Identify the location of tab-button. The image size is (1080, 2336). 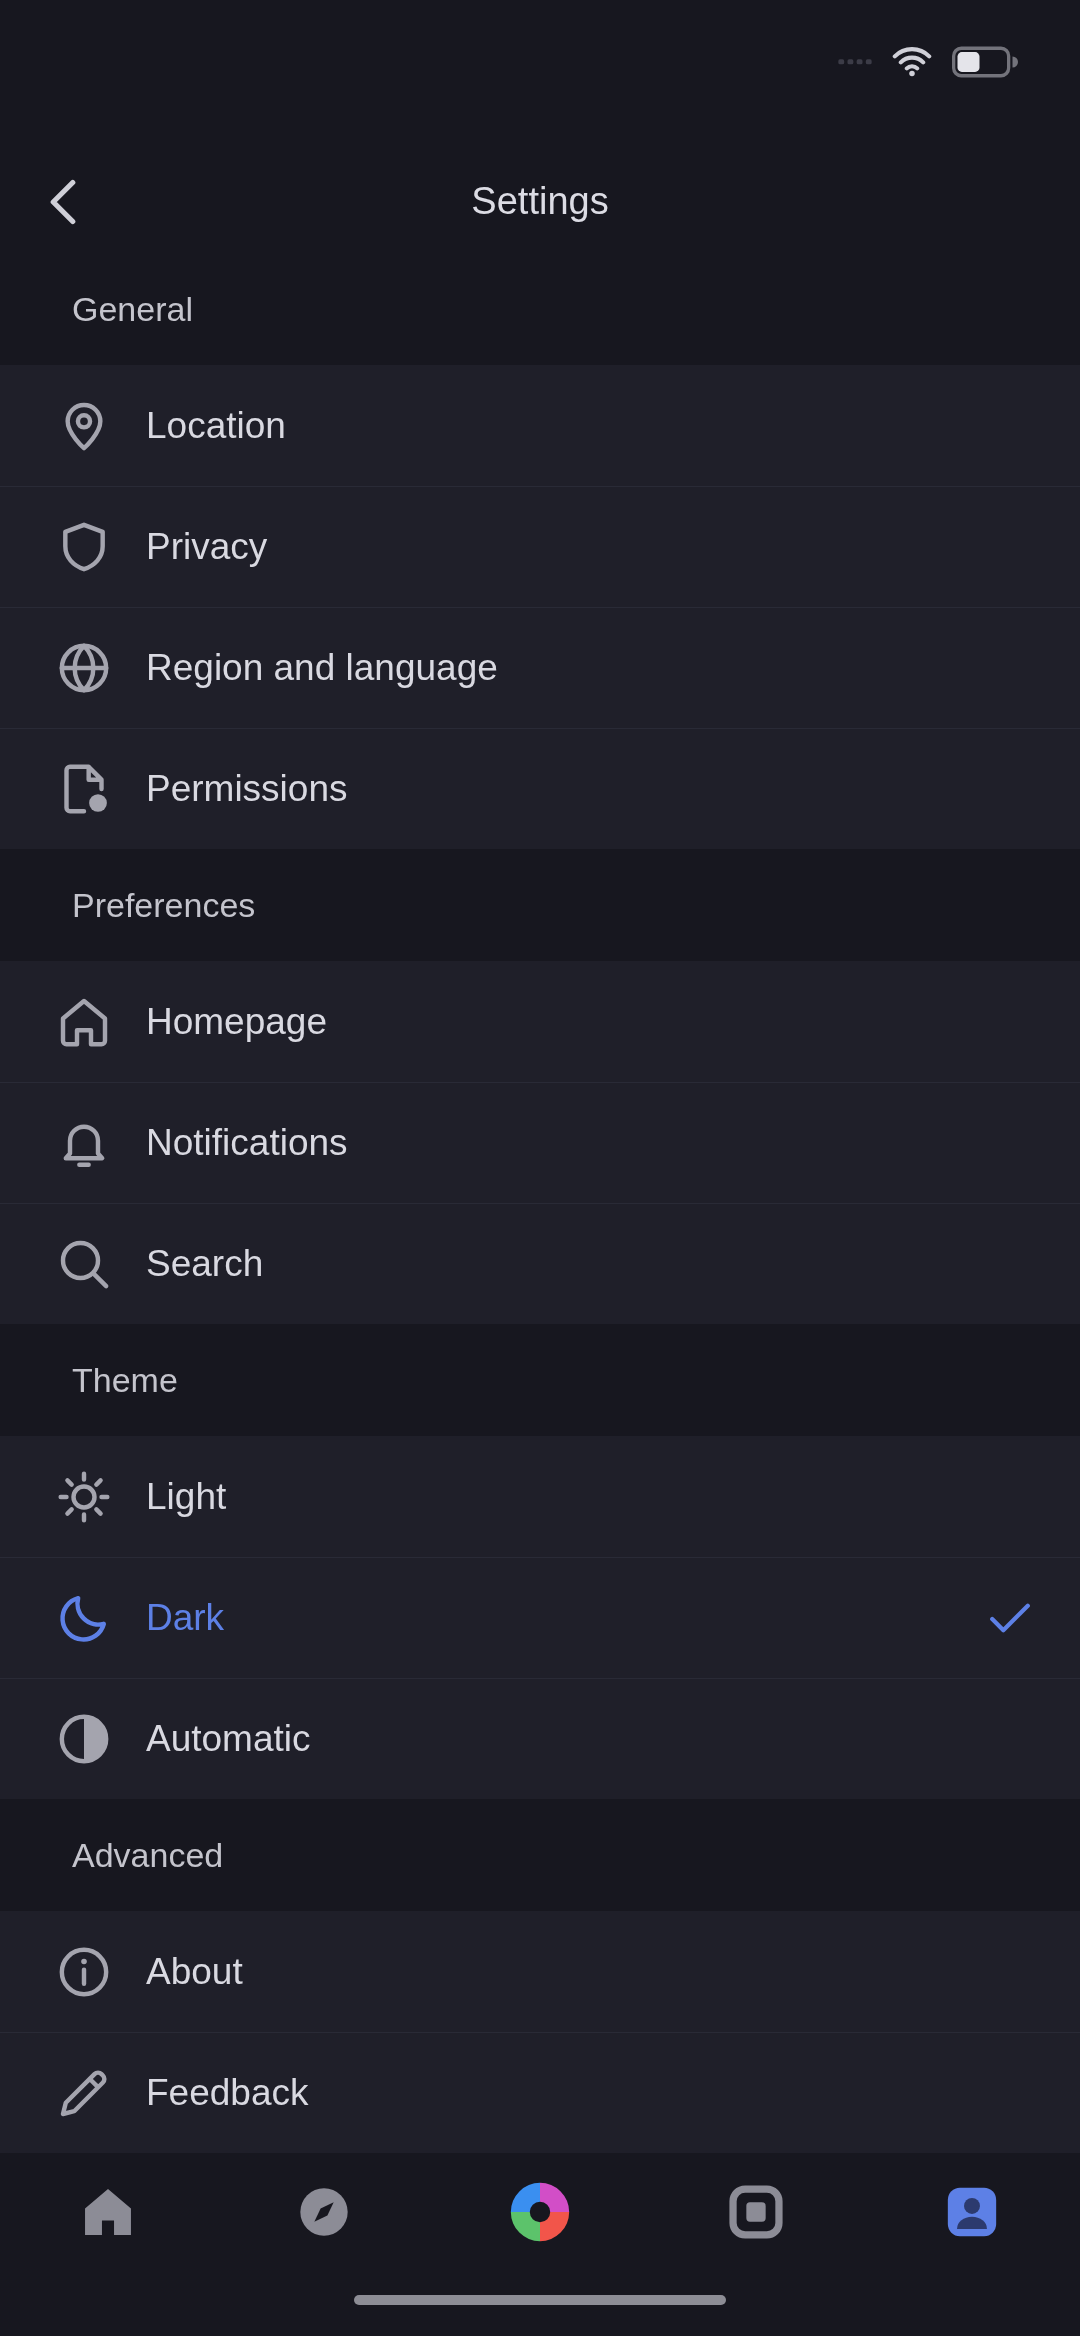
(756, 2212).